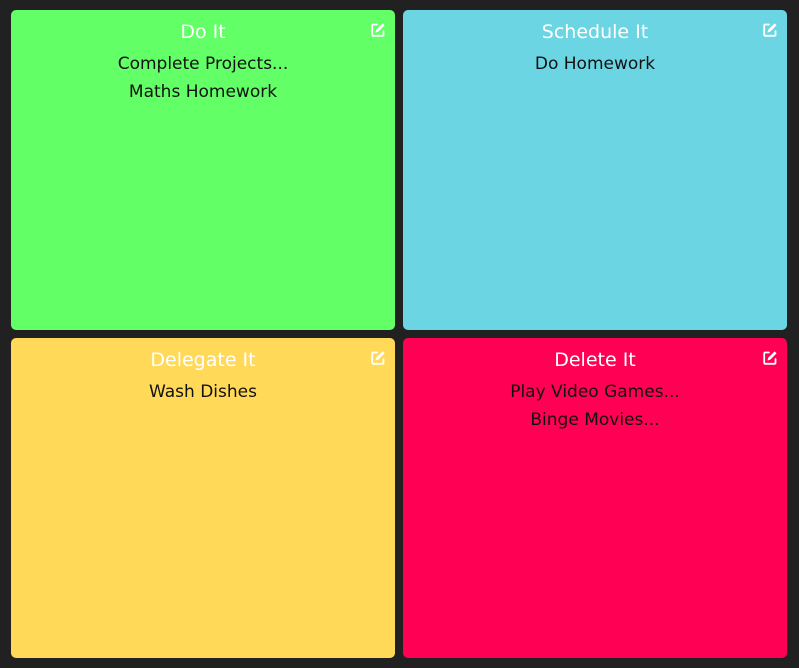 The height and width of the screenshot is (668, 799). I want to click on task-item: Wash Dishes, so click(203, 392).